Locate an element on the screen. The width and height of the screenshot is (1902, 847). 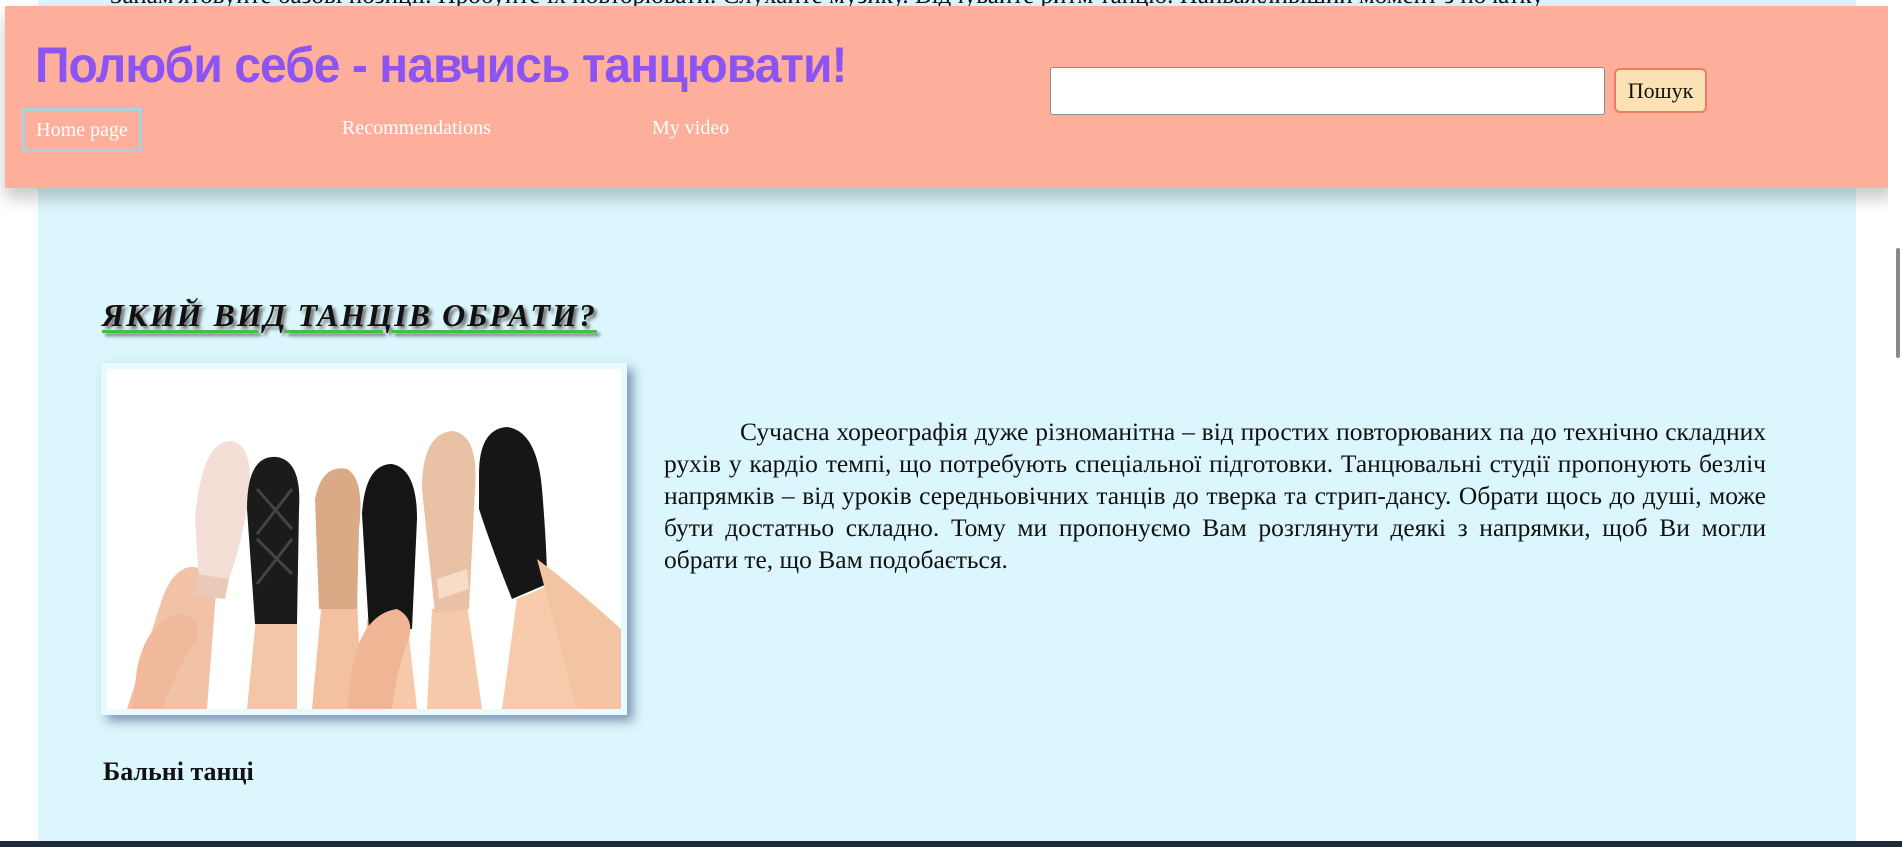
nav-home-link: Home page is located at coordinates (82, 130).